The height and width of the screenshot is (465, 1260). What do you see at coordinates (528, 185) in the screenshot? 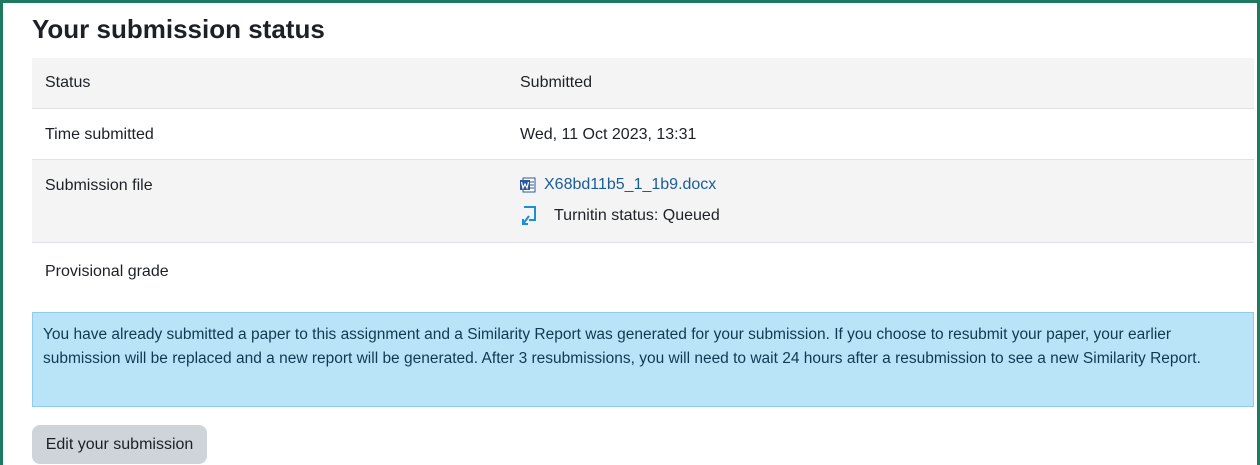
I see `word-document-icon` at bounding box center [528, 185].